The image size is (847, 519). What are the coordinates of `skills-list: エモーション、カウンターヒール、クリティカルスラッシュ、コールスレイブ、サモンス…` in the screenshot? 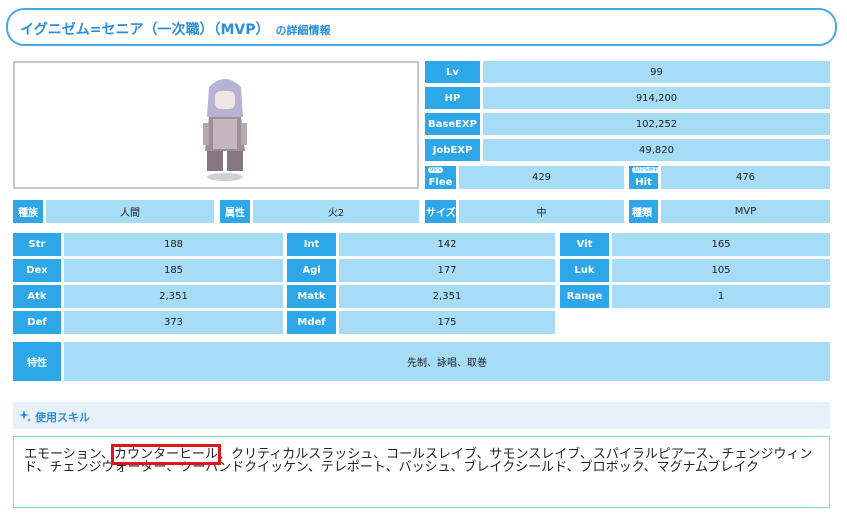 It's located at (424, 459).